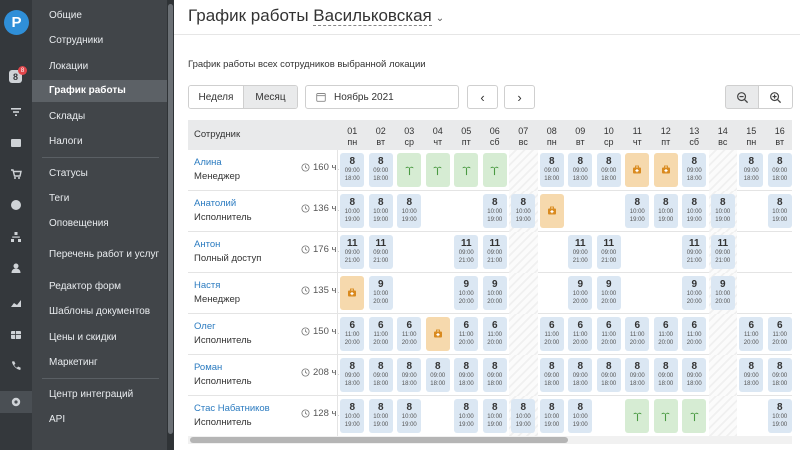  Describe the element at coordinates (99, 16) in the screenshot. I see `menu-item-general: Общие` at that location.